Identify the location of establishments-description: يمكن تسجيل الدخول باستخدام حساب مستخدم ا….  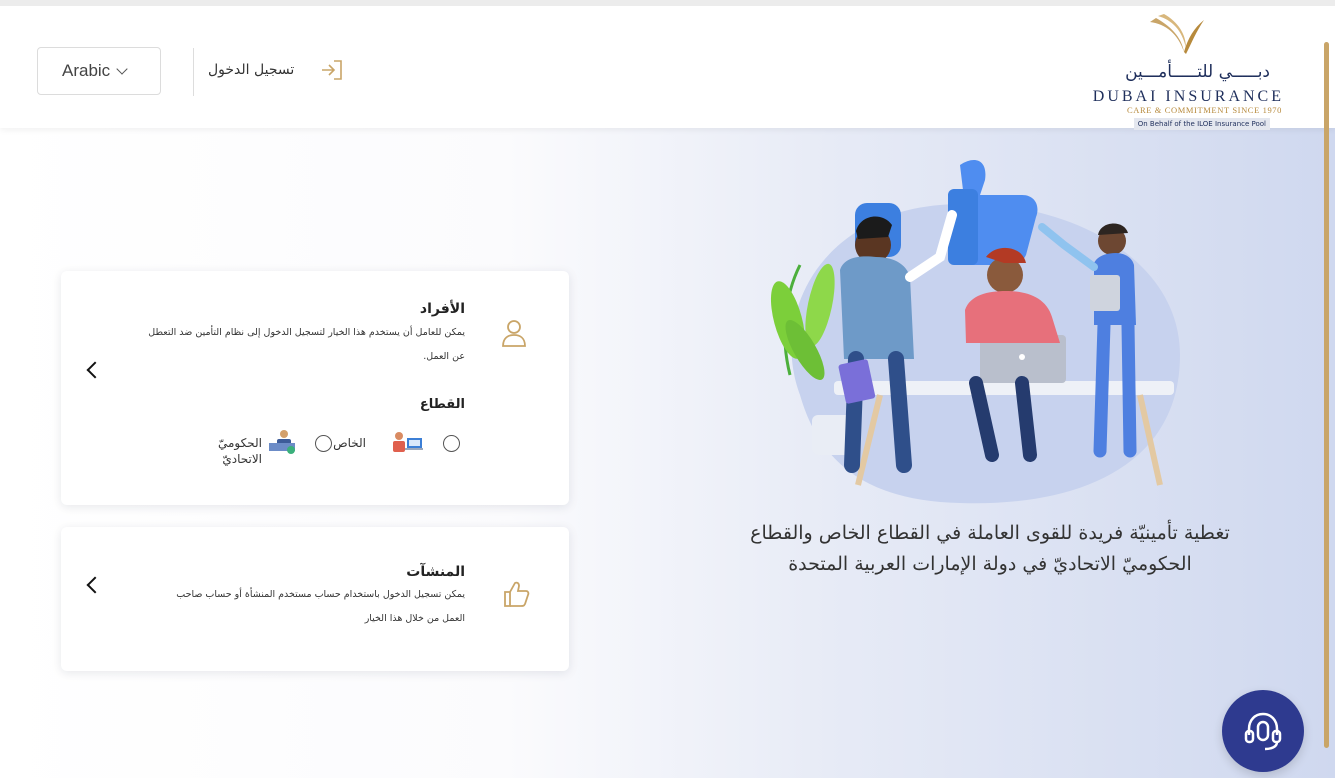
(320, 606).